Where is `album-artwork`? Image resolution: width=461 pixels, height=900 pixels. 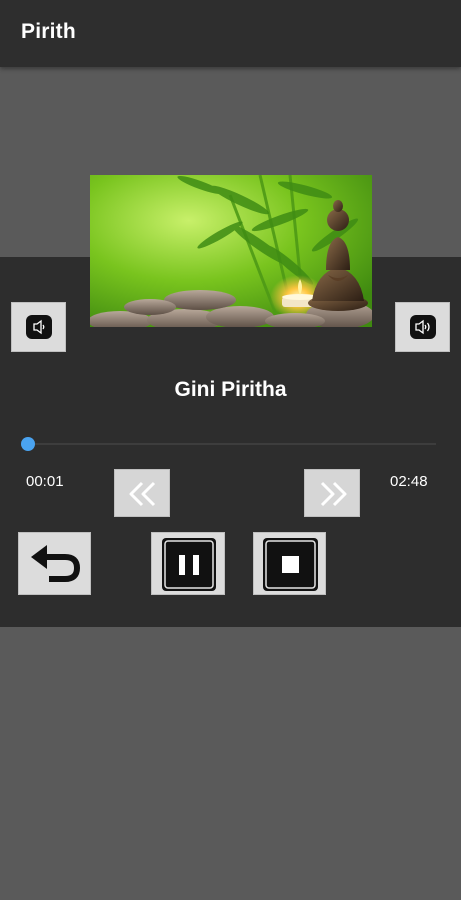
album-artwork is located at coordinates (231, 251).